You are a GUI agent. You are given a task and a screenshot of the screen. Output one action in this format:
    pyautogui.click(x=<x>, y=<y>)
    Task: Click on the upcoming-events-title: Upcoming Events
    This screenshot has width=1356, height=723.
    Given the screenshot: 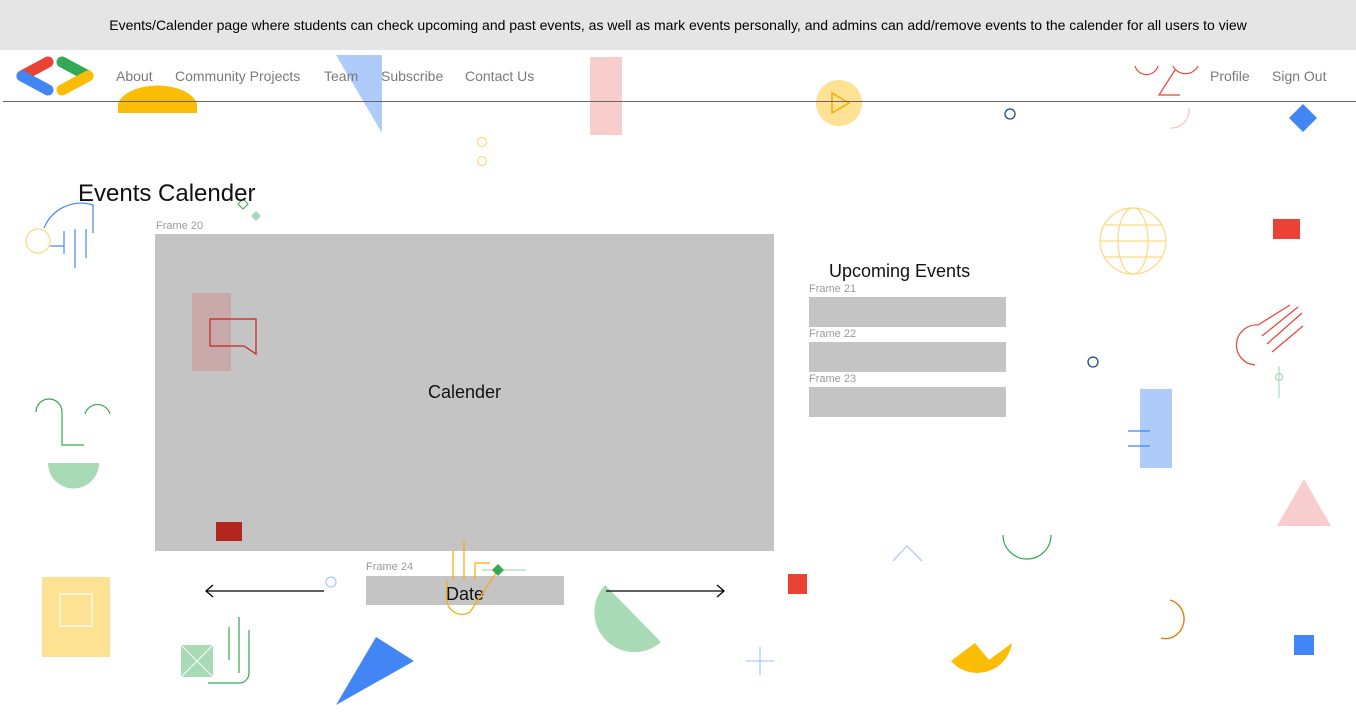 What is the action you would take?
    pyautogui.click(x=900, y=271)
    